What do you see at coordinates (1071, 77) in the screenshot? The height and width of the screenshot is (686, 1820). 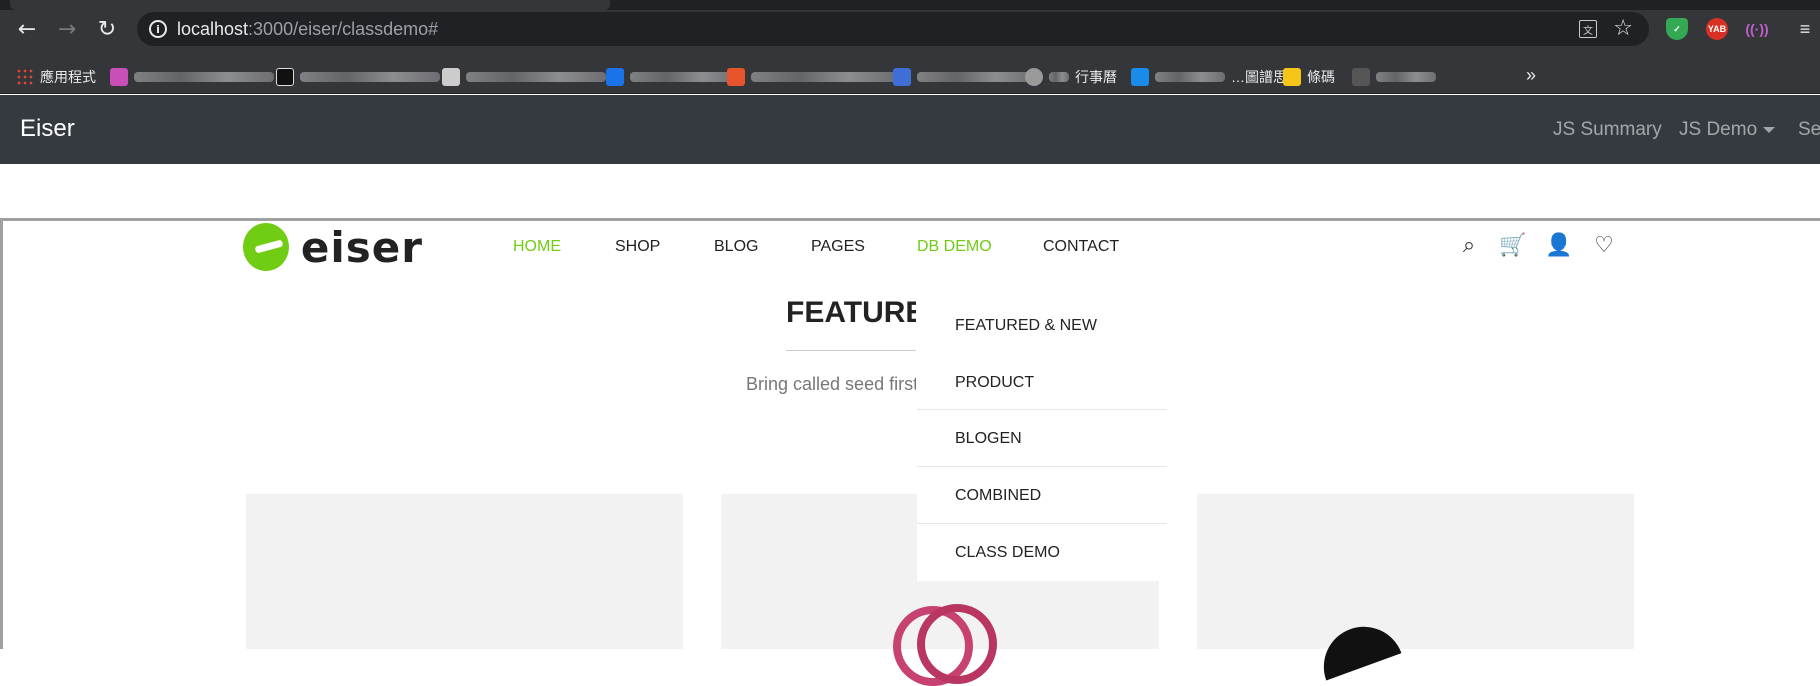 I see `bookmark-item: 行事曆` at bounding box center [1071, 77].